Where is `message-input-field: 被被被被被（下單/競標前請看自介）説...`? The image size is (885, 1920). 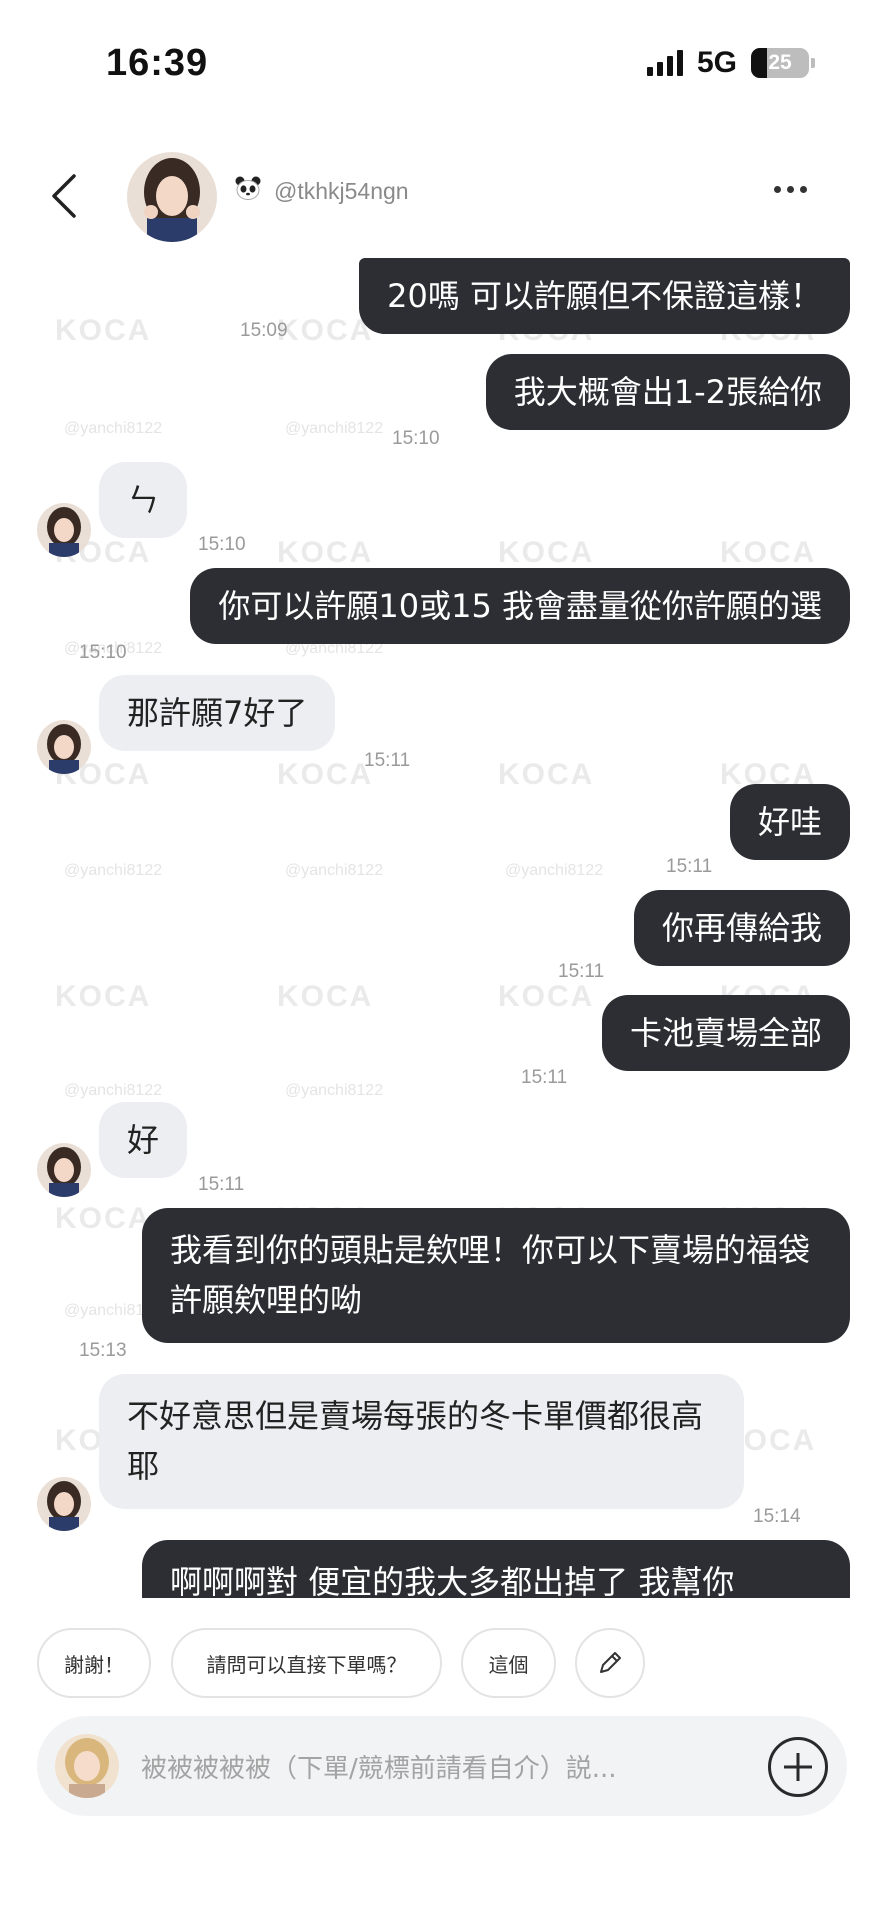 message-input-field: 被被被被被（下單/競標前請看自介）説... is located at coordinates (379, 1766).